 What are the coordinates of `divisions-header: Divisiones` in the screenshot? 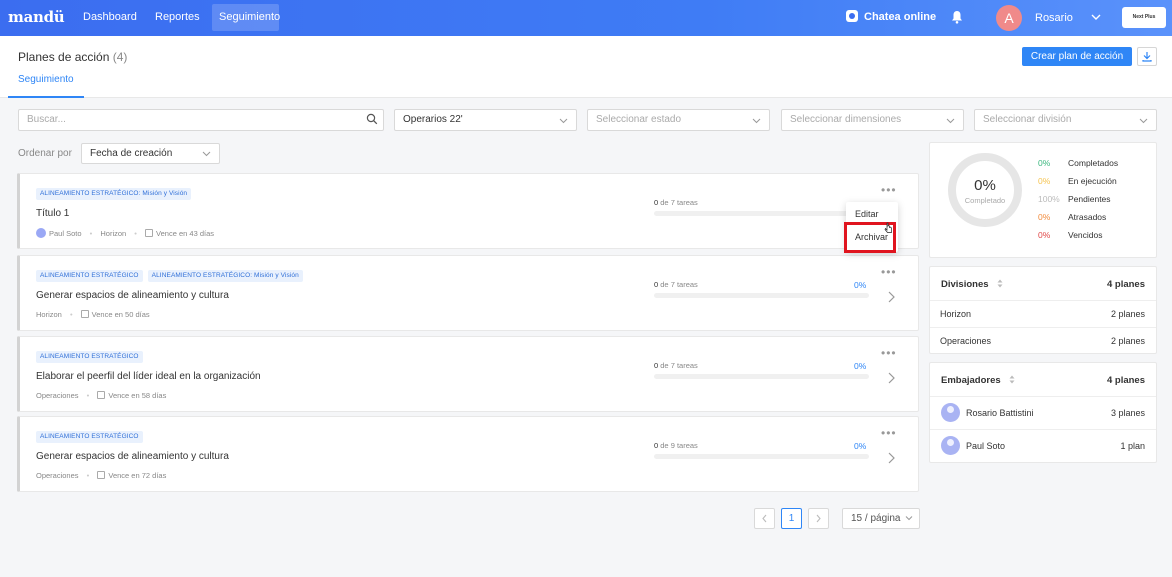 It's located at (972, 284).